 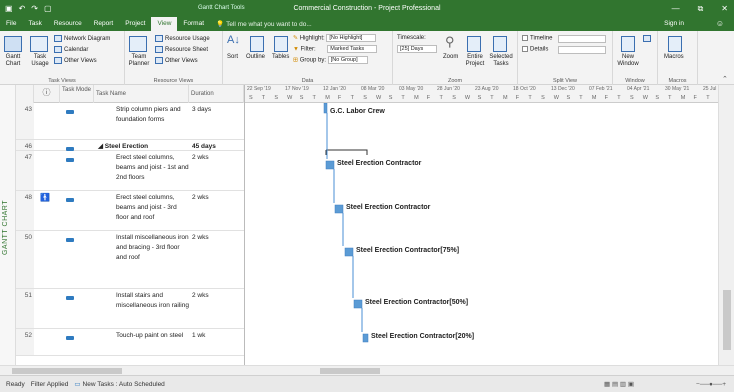 I want to click on resource-usage-button: Resource Usage, so click(x=182, y=38).